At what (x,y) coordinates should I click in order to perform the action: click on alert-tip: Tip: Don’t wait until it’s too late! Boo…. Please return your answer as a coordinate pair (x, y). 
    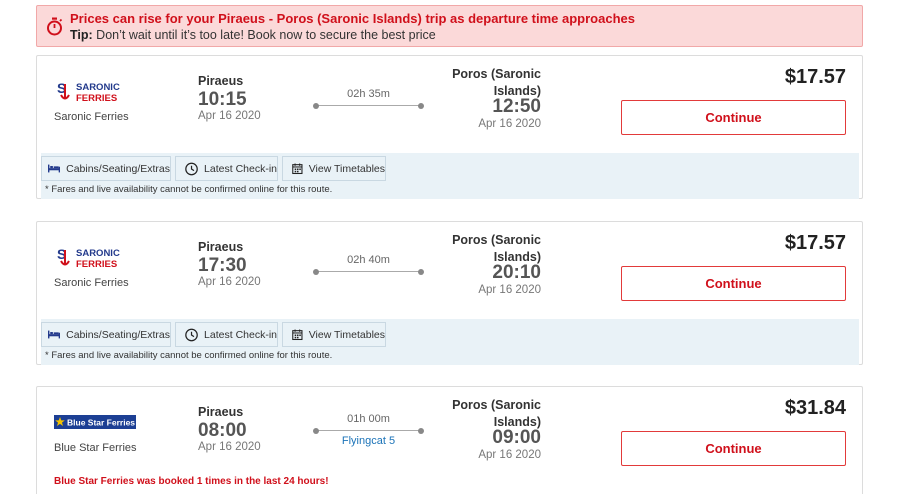
    Looking at the image, I should click on (253, 35).